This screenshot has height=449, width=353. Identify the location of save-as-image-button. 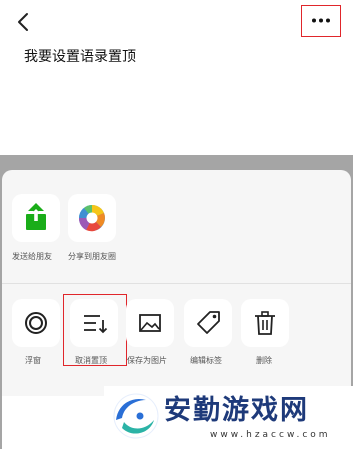
(150, 323).